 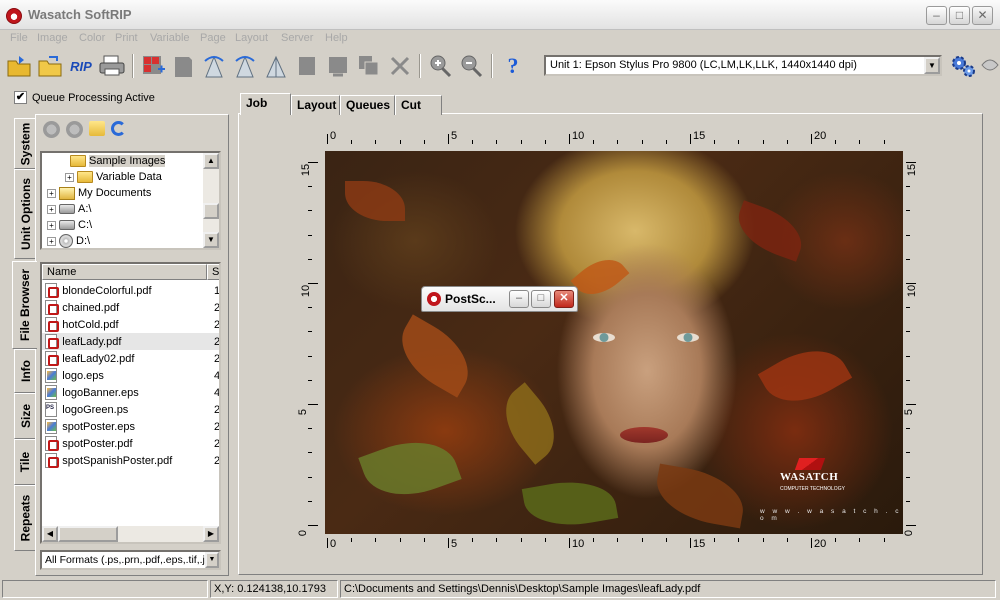 I want to click on file-row: hotCold.pdf 24, so click(x=130, y=324).